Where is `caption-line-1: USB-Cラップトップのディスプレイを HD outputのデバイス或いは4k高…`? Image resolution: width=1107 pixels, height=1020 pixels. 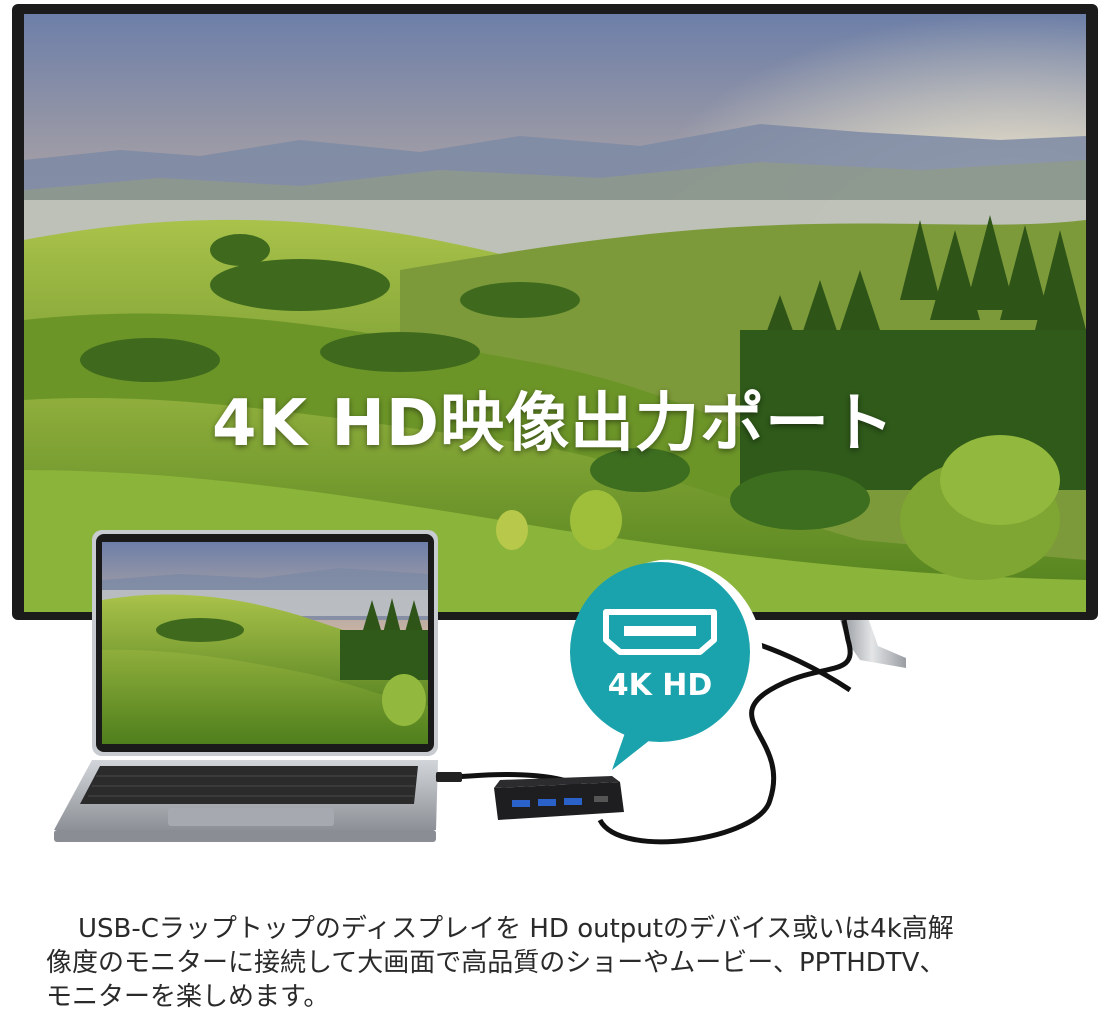
caption-line-1: USB-Cラップトップのディスプレイを HD outputのデバイス或いは4k高… is located at coordinates (516, 929).